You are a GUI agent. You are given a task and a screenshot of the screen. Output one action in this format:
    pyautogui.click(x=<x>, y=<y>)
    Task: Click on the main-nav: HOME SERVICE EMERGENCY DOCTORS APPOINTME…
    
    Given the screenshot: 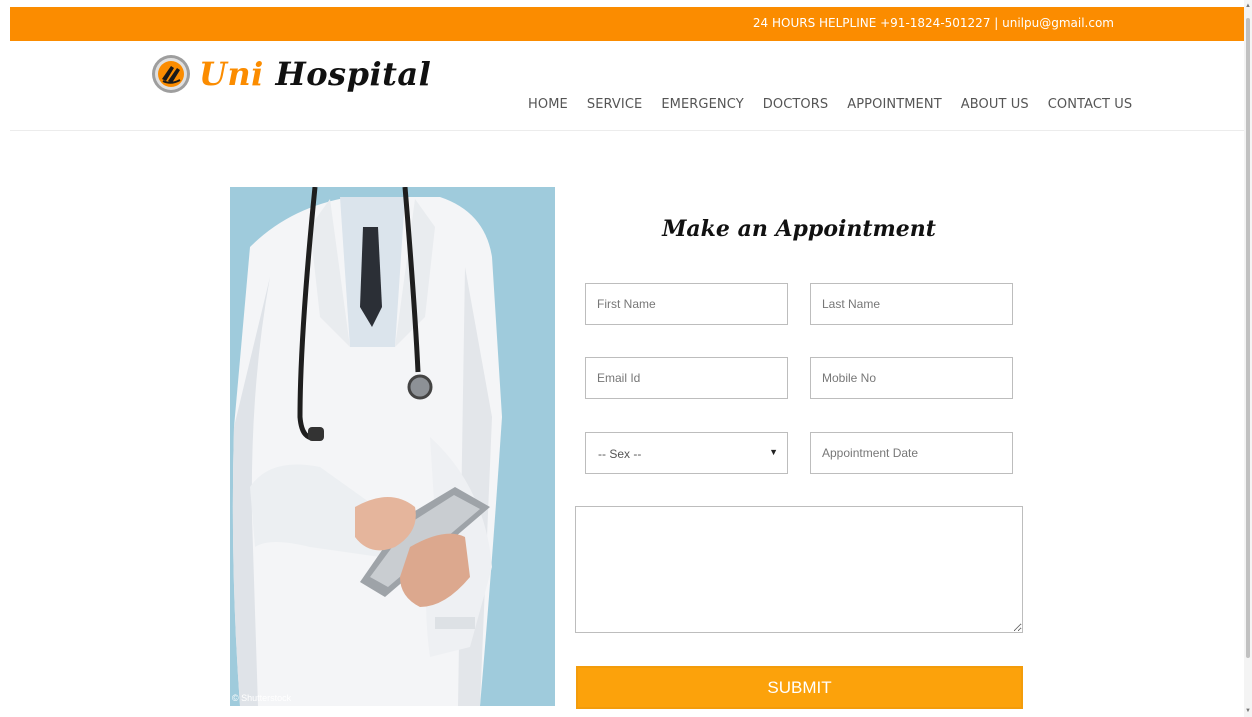 What is the action you would take?
    pyautogui.click(x=830, y=104)
    